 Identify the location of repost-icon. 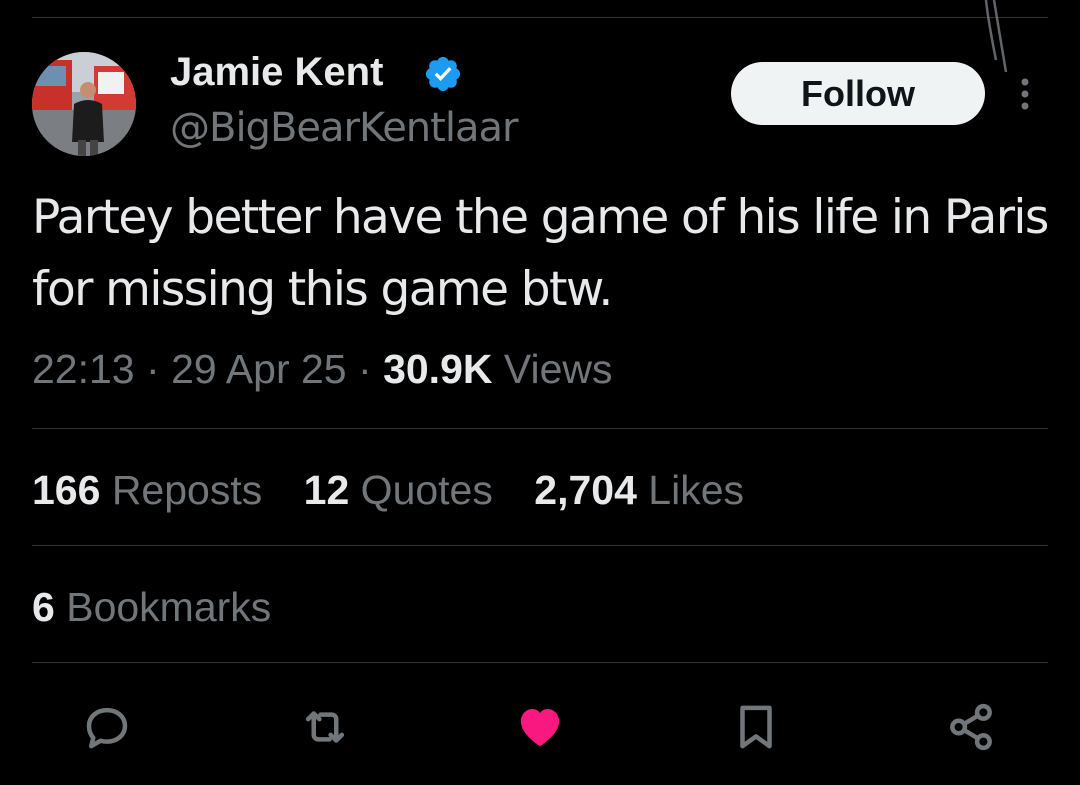
(325, 727).